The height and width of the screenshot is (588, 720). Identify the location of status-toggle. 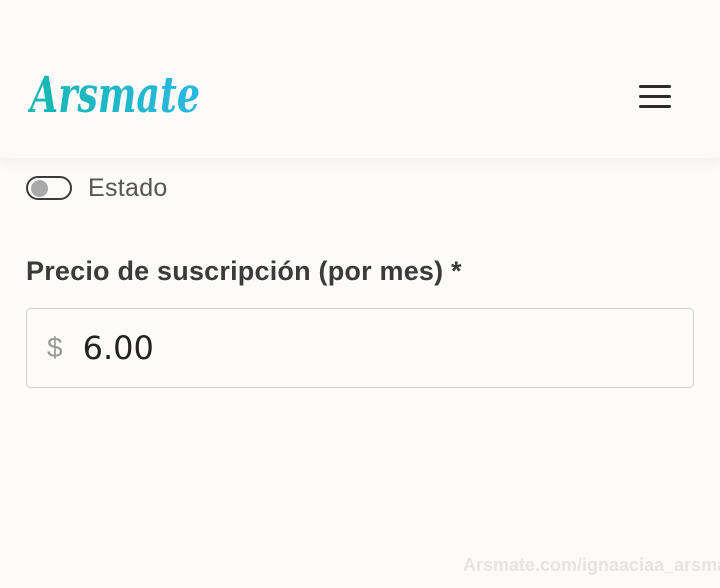
(49, 188).